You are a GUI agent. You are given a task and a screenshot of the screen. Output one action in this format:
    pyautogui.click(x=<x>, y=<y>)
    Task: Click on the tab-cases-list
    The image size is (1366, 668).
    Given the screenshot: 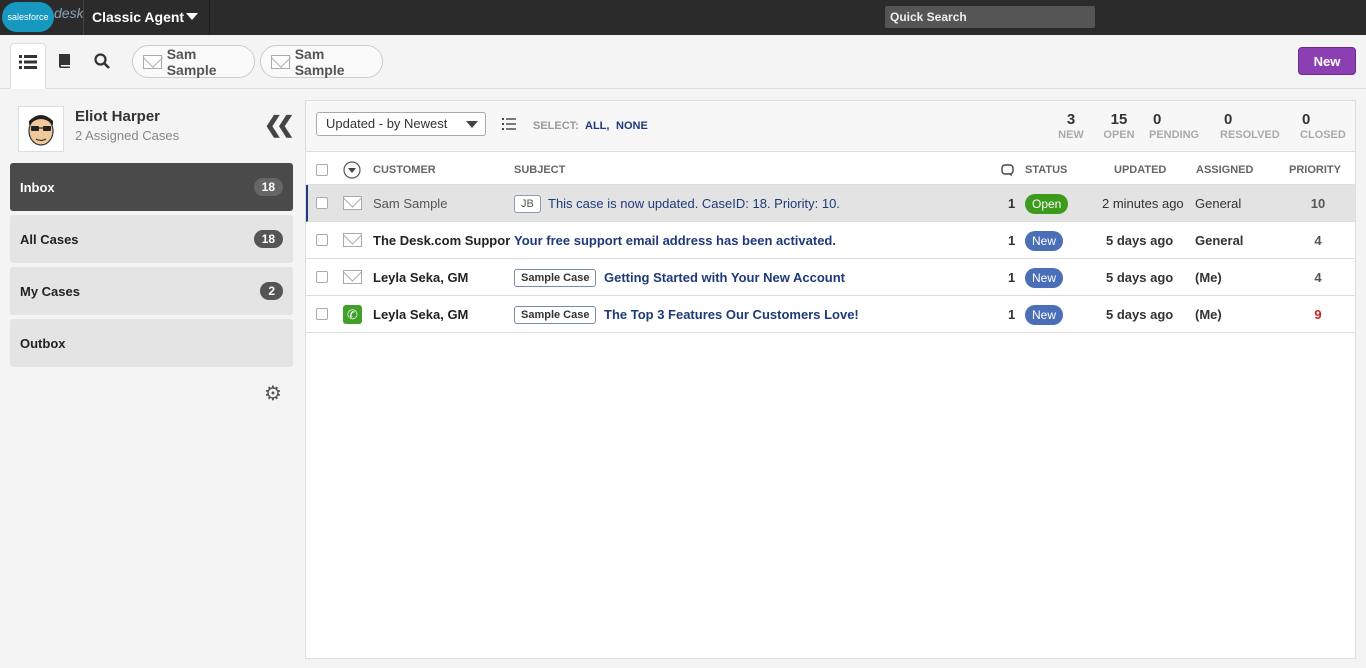 What is the action you would take?
    pyautogui.click(x=28, y=66)
    